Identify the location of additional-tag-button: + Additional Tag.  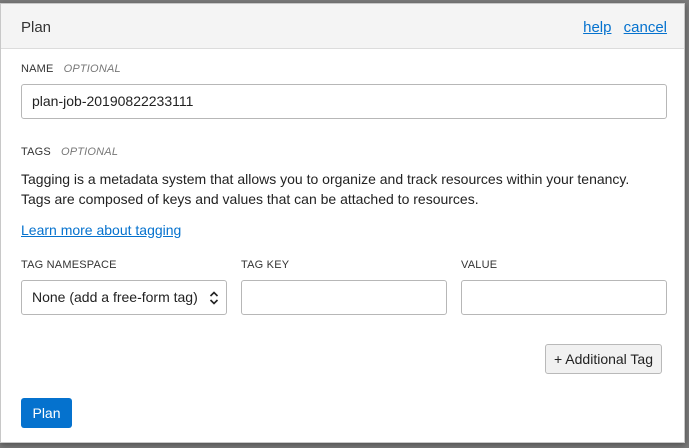
(603, 359).